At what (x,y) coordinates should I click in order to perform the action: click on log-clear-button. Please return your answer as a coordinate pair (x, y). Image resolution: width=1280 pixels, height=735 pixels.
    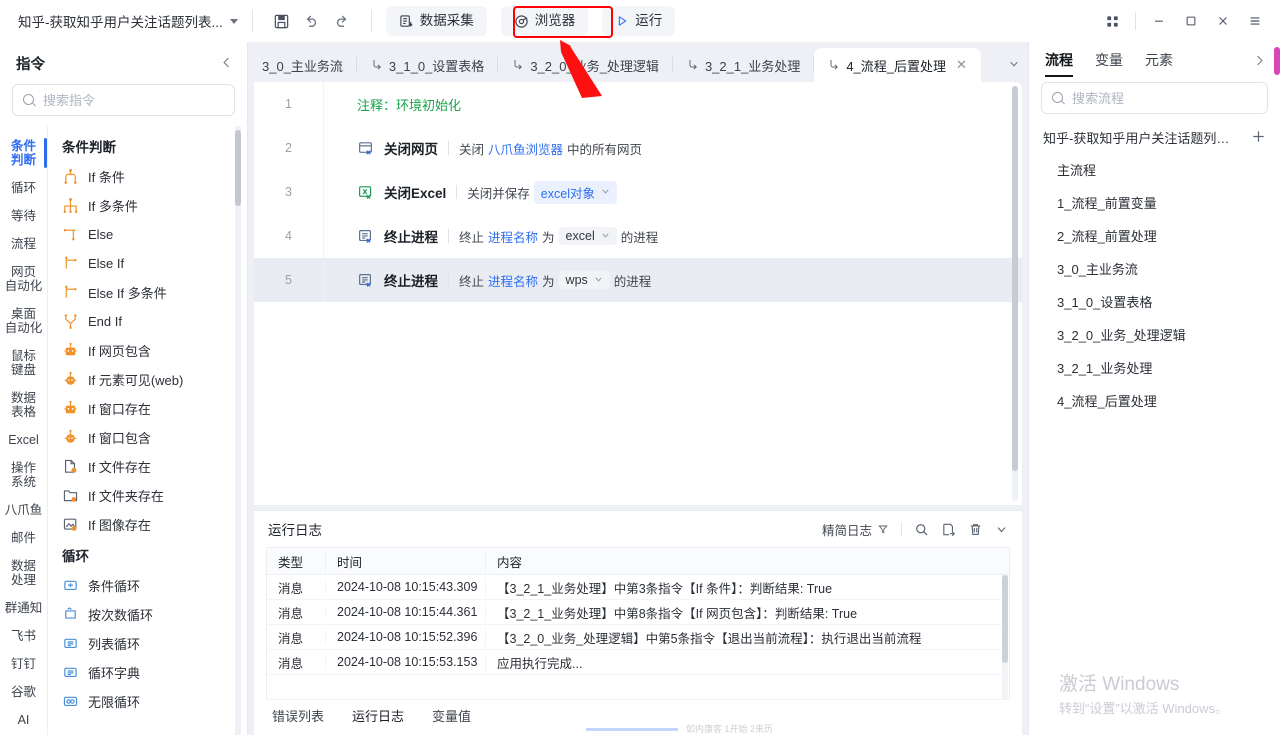
    Looking at the image, I should click on (975, 529).